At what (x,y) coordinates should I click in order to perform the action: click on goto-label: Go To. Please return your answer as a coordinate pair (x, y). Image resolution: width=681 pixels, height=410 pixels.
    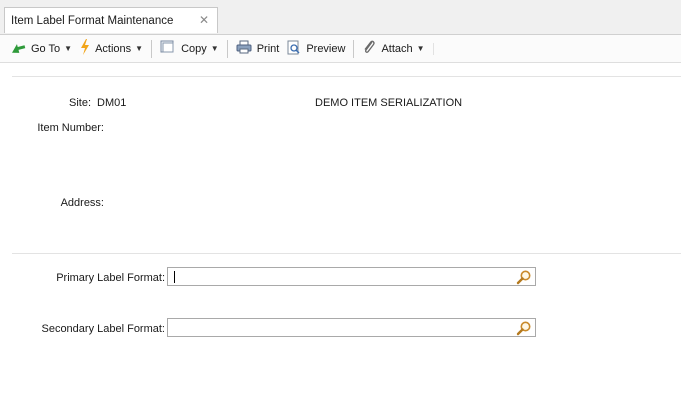
    Looking at the image, I should click on (46, 48).